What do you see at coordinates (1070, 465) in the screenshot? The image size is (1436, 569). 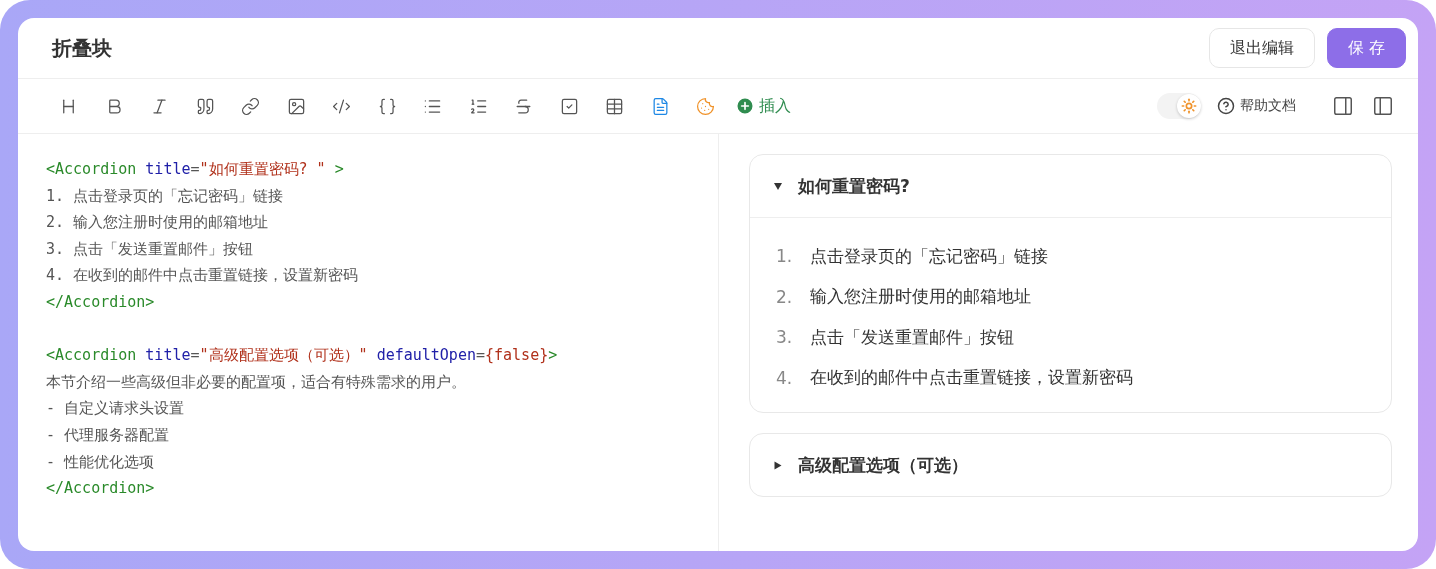 I see `accordion-header: 高级配置选项（可选）` at bounding box center [1070, 465].